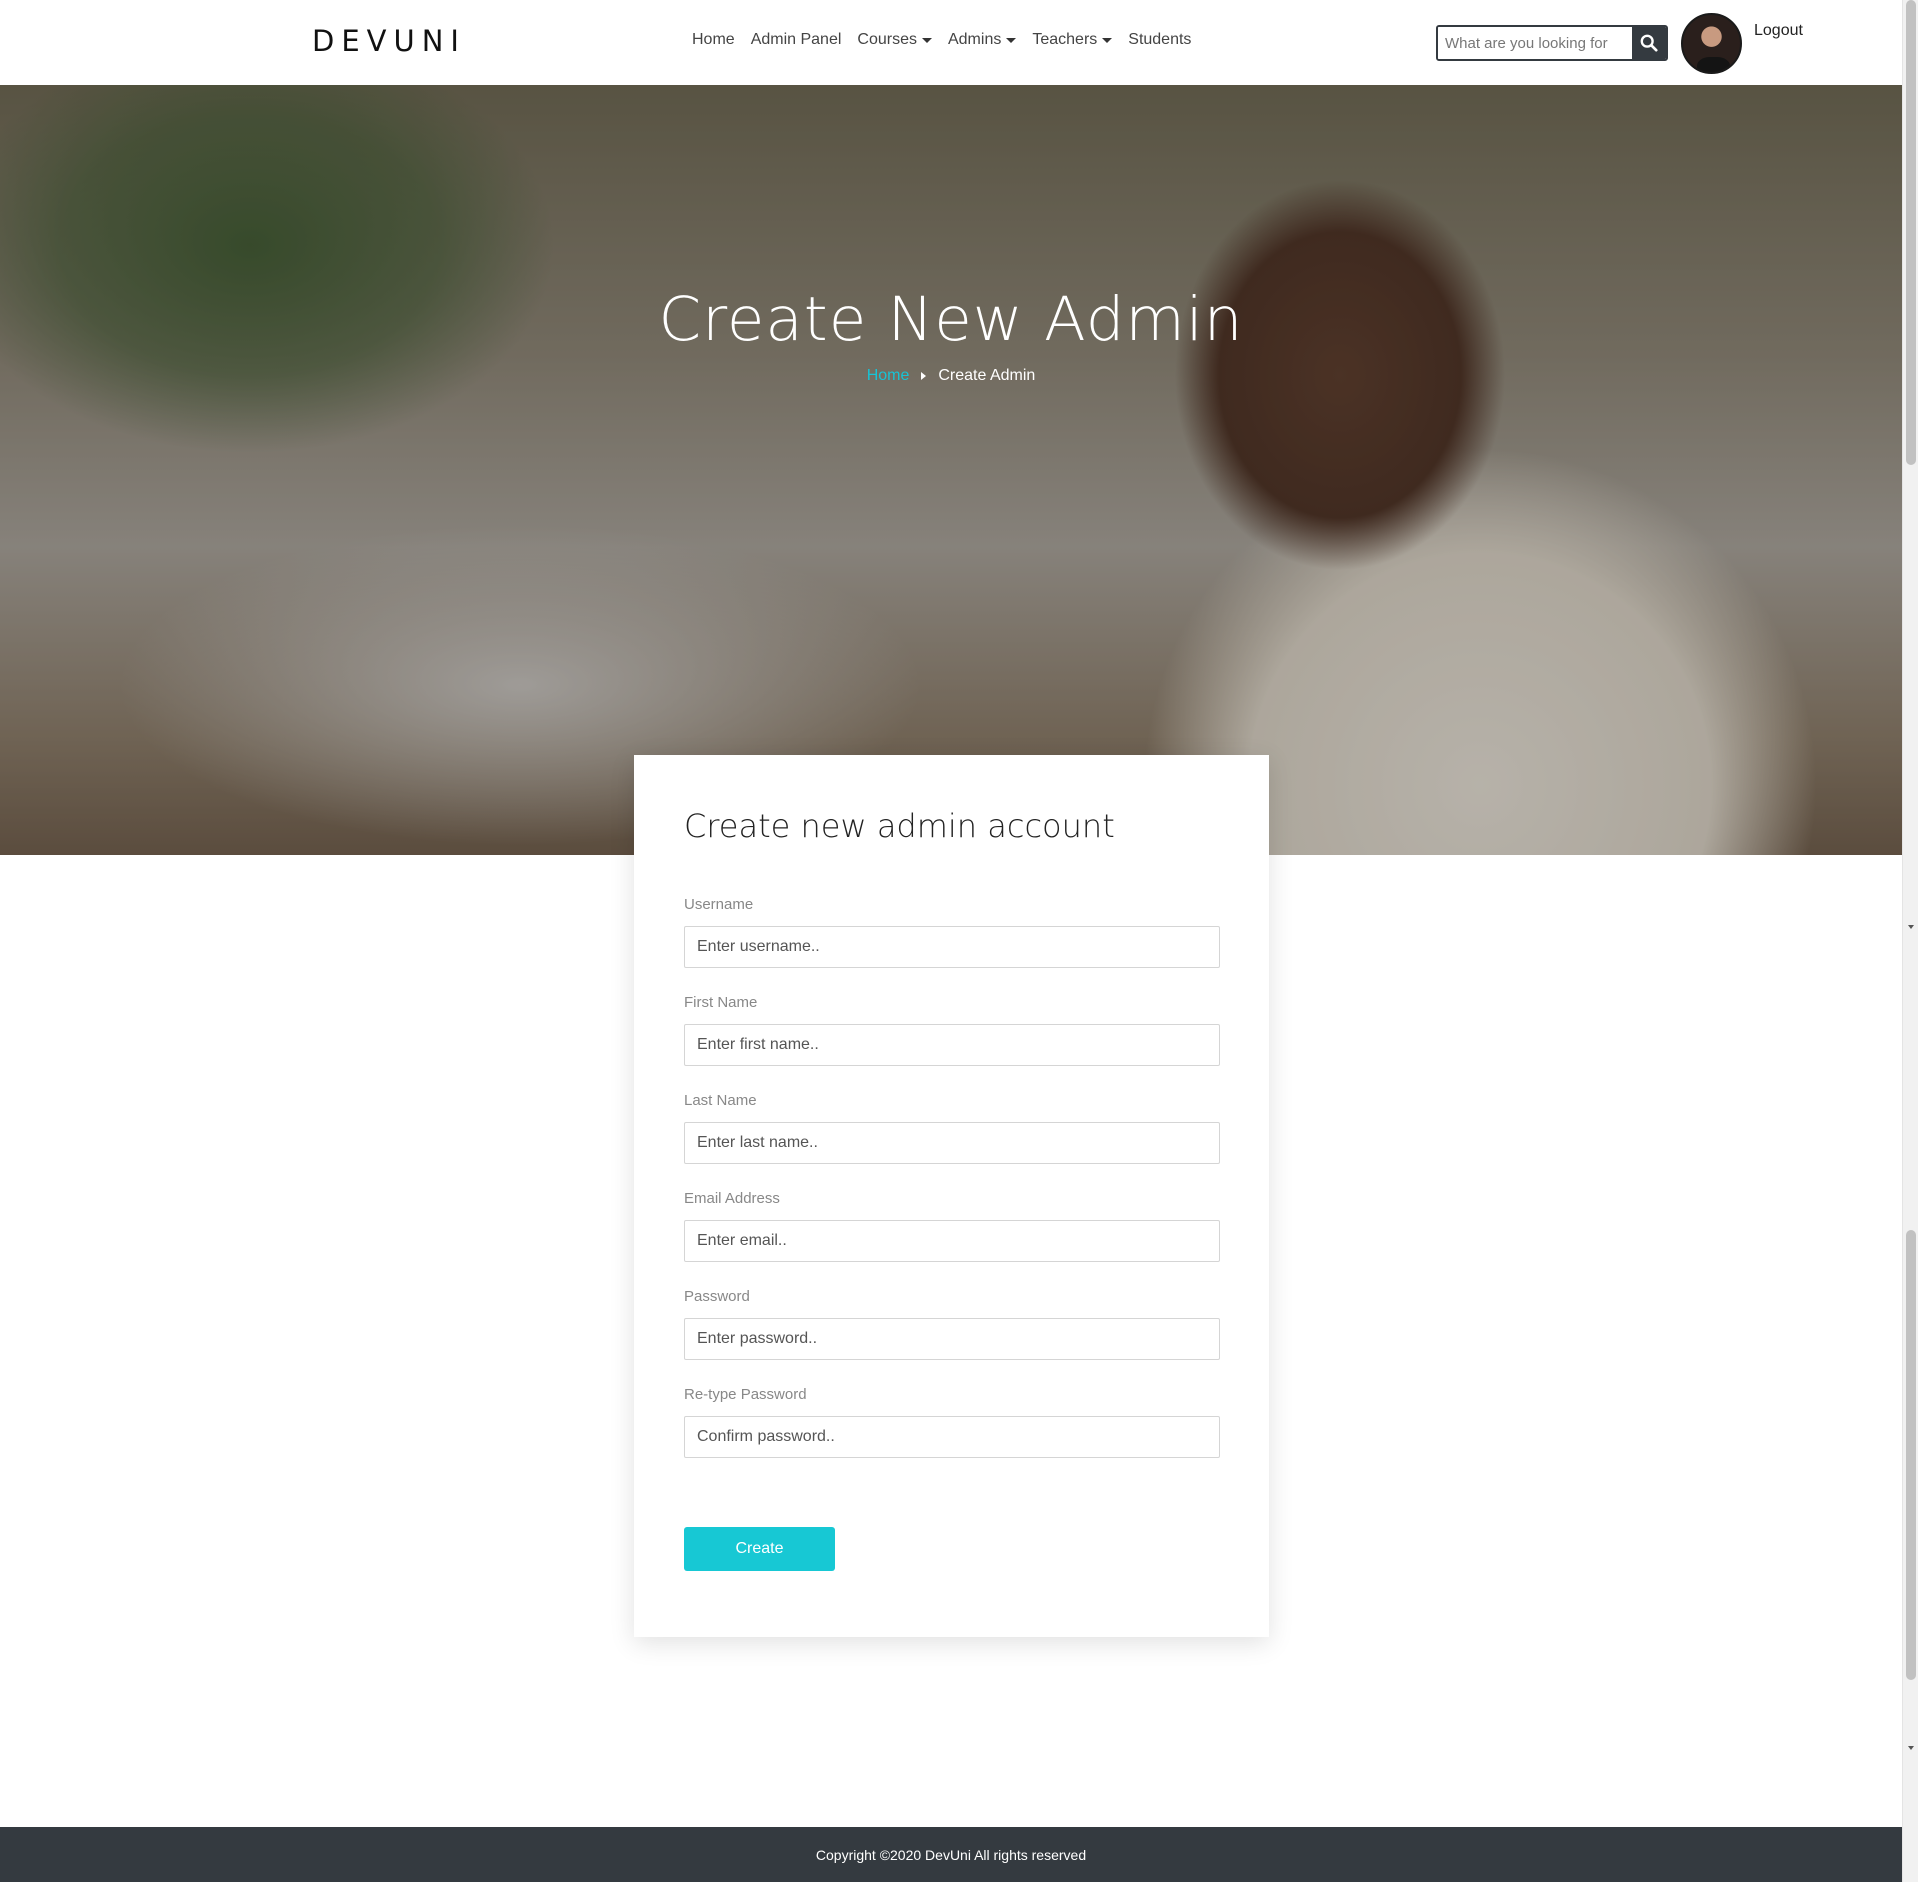 Image resolution: width=1918 pixels, height=1882 pixels. What do you see at coordinates (720, 1100) in the screenshot?
I see `last-name-label: Last Name` at bounding box center [720, 1100].